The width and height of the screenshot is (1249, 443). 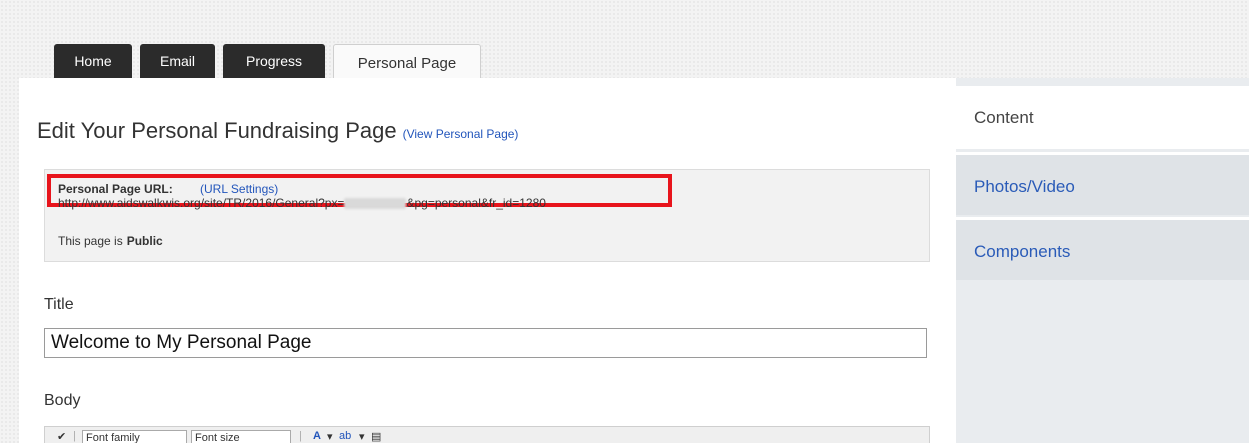 I want to click on body-label: Body, so click(x=62, y=400).